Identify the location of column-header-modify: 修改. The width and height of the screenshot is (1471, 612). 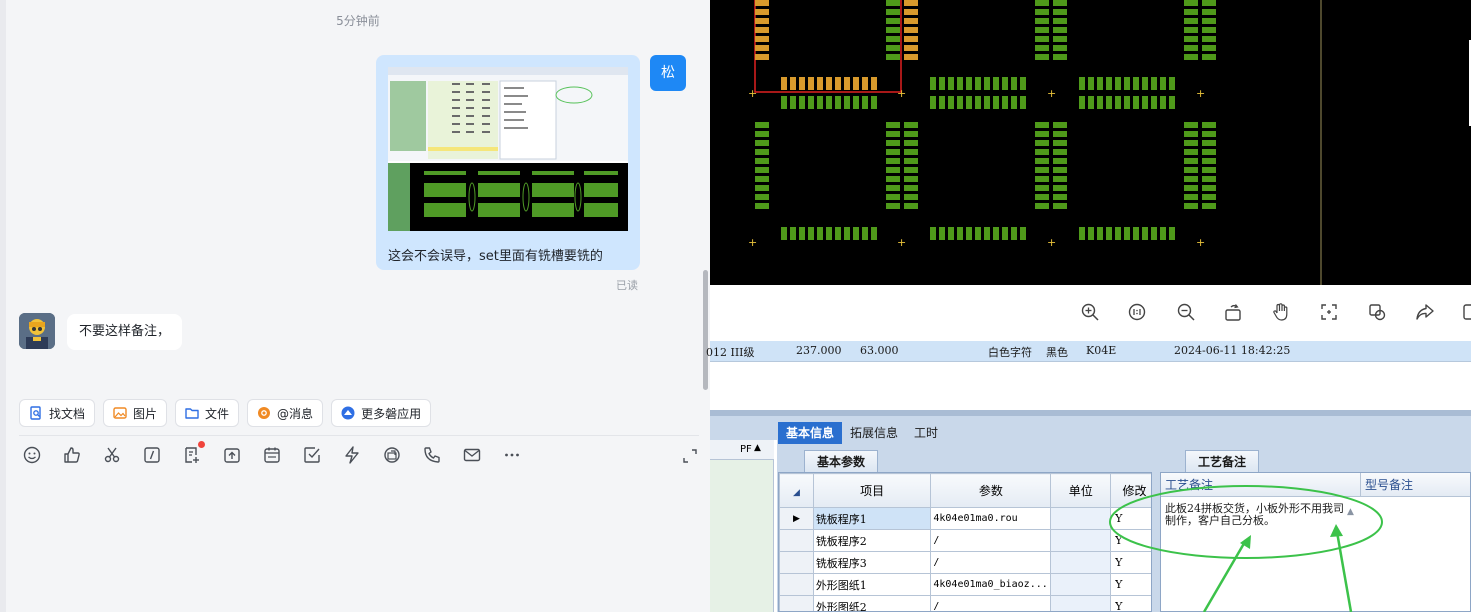
(1130, 490).